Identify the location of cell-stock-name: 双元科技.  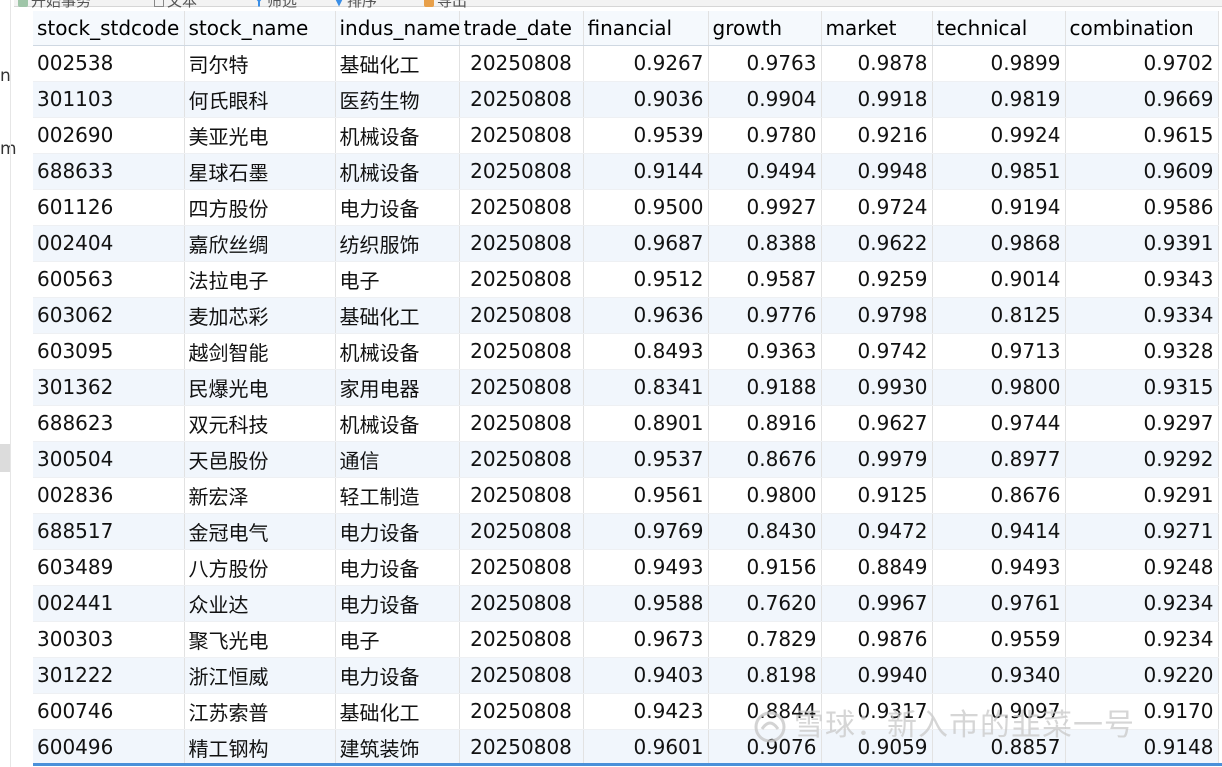
(260, 423).